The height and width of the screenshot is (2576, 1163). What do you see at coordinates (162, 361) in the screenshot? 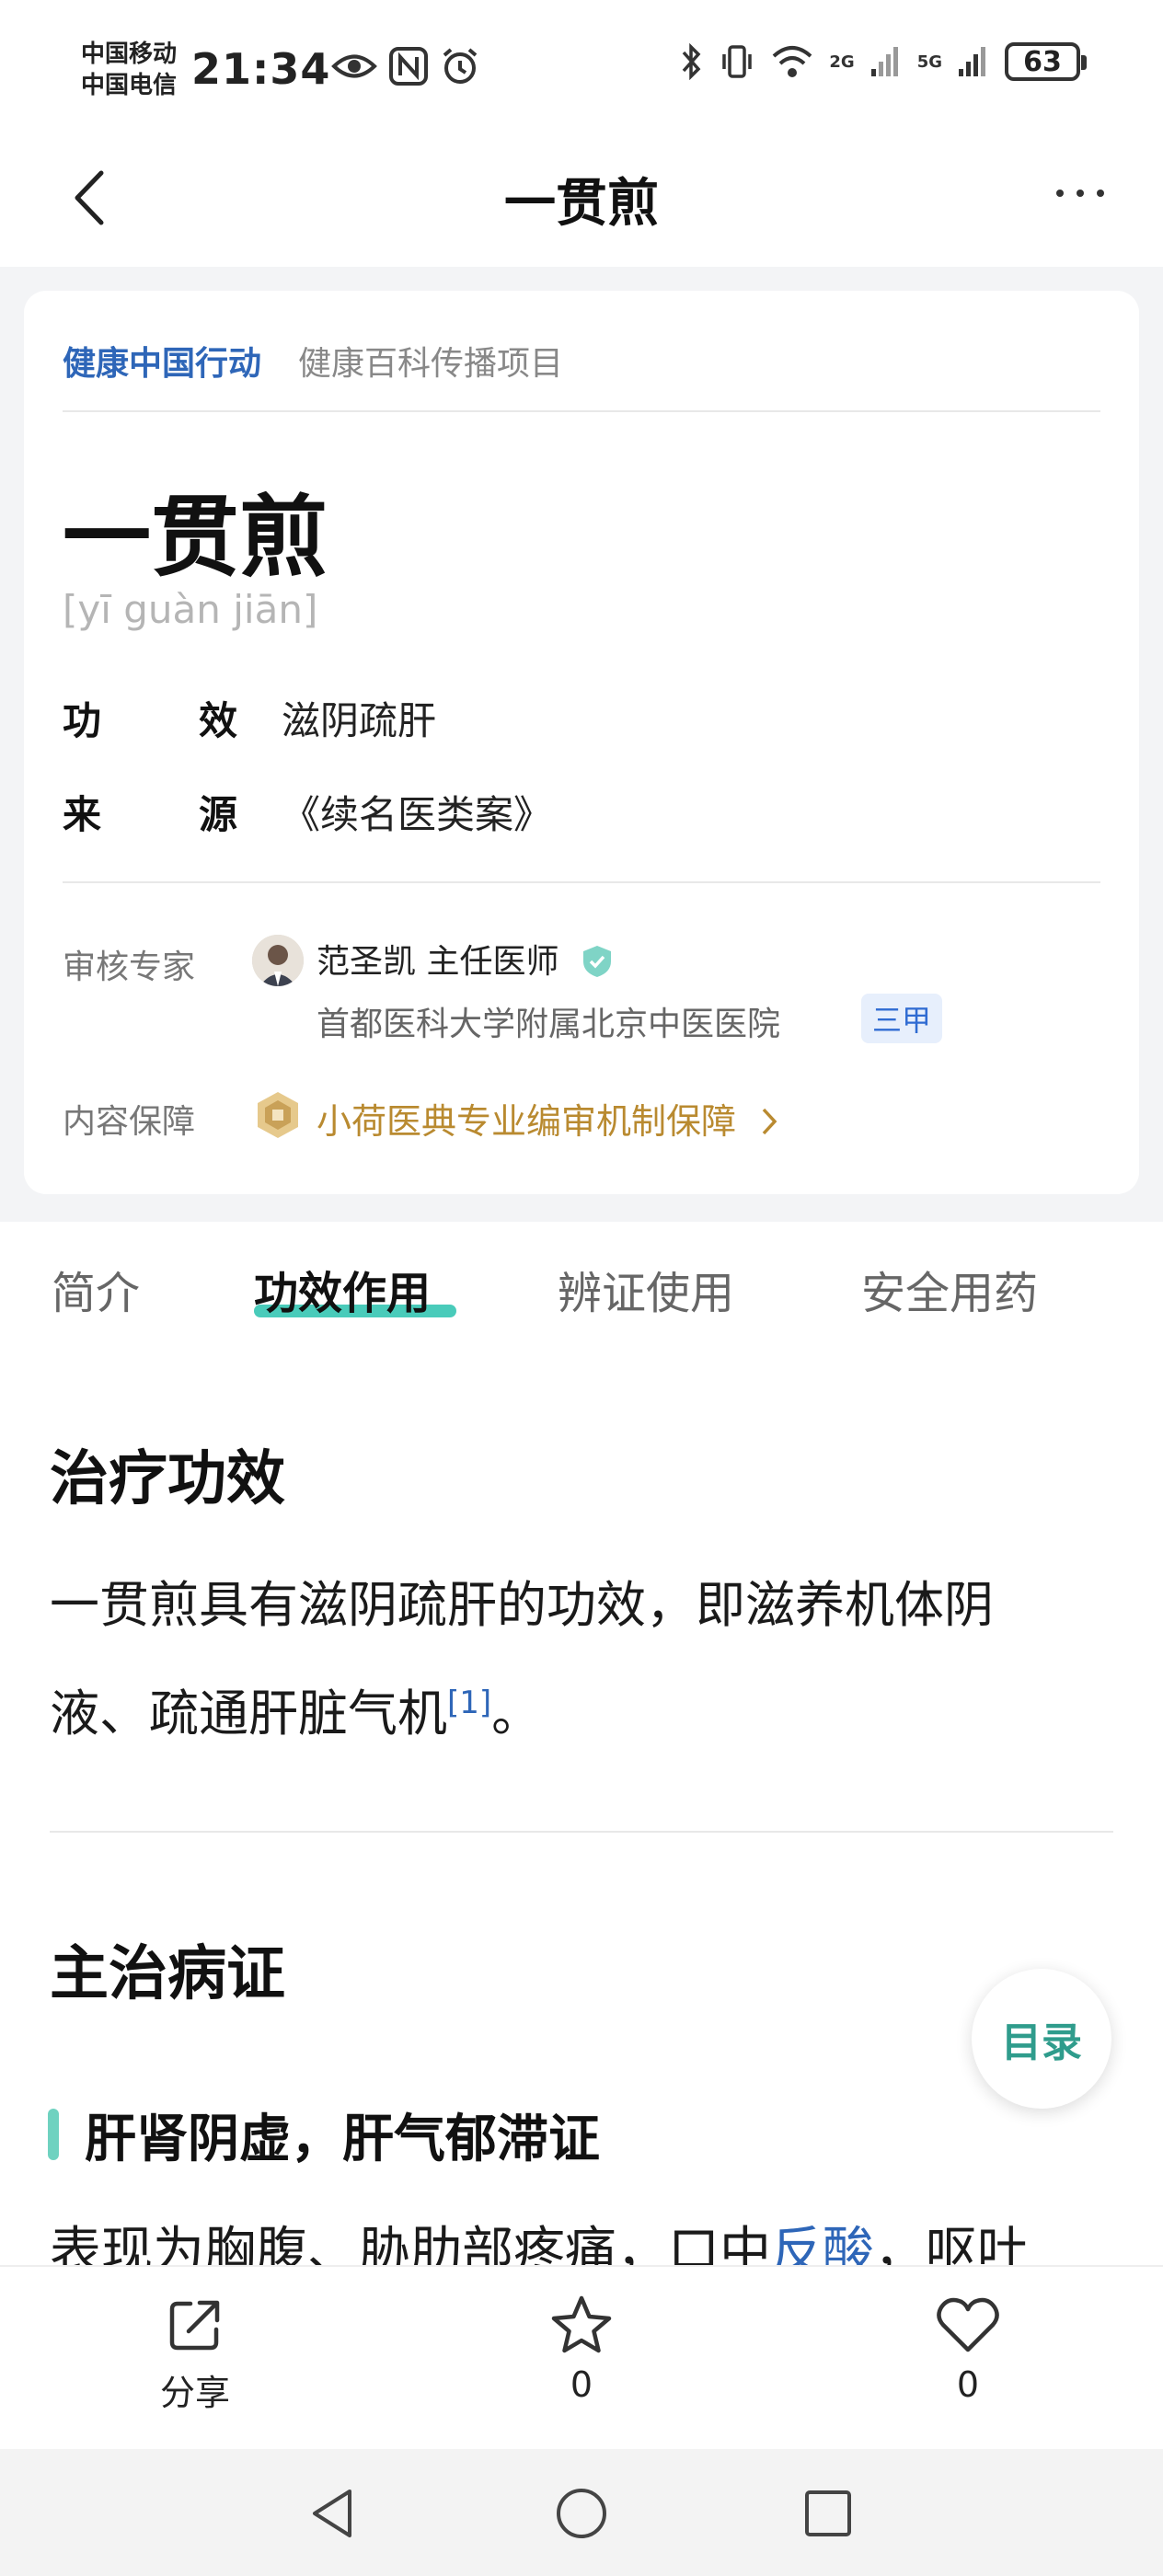
I see `campaign-tag: 健康中国行动` at bounding box center [162, 361].